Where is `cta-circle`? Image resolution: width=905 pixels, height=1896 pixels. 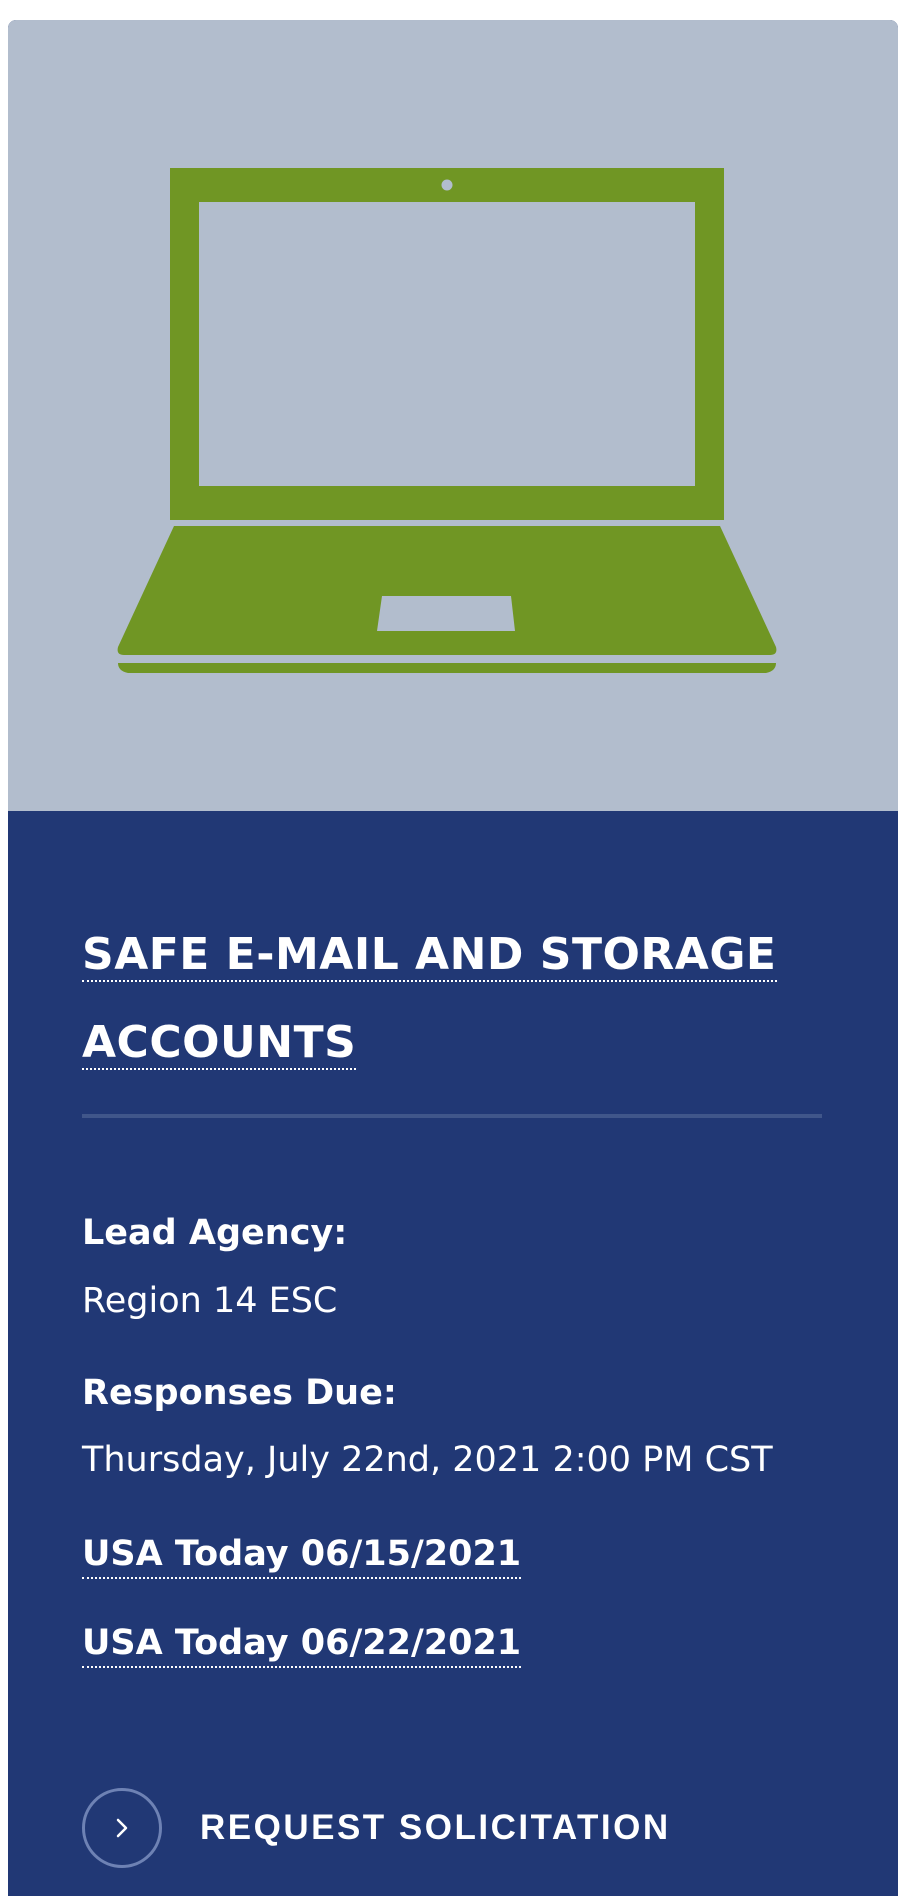
cta-circle is located at coordinates (122, 1828).